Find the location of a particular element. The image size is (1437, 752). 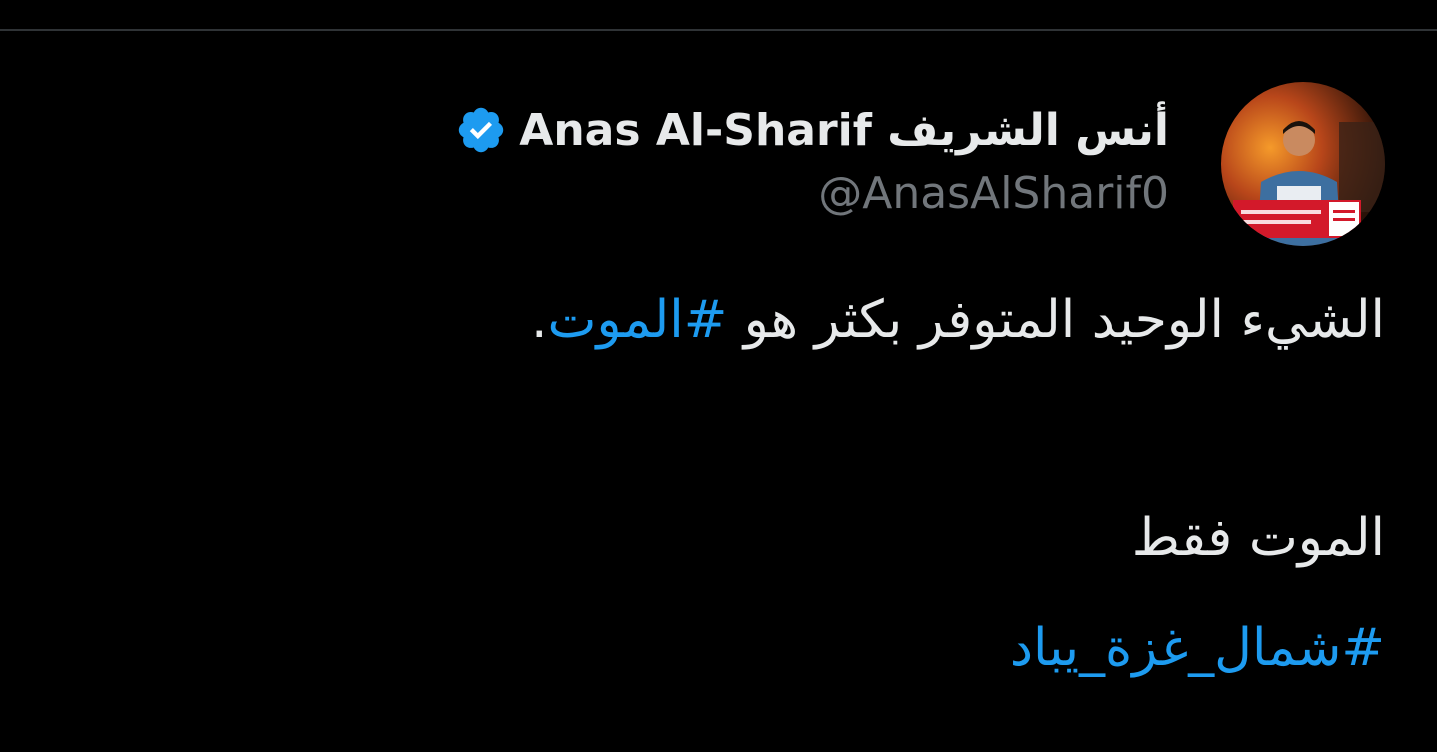

author-display-name: أنس الشريف Anas Al-Sharif is located at coordinates (844, 130).